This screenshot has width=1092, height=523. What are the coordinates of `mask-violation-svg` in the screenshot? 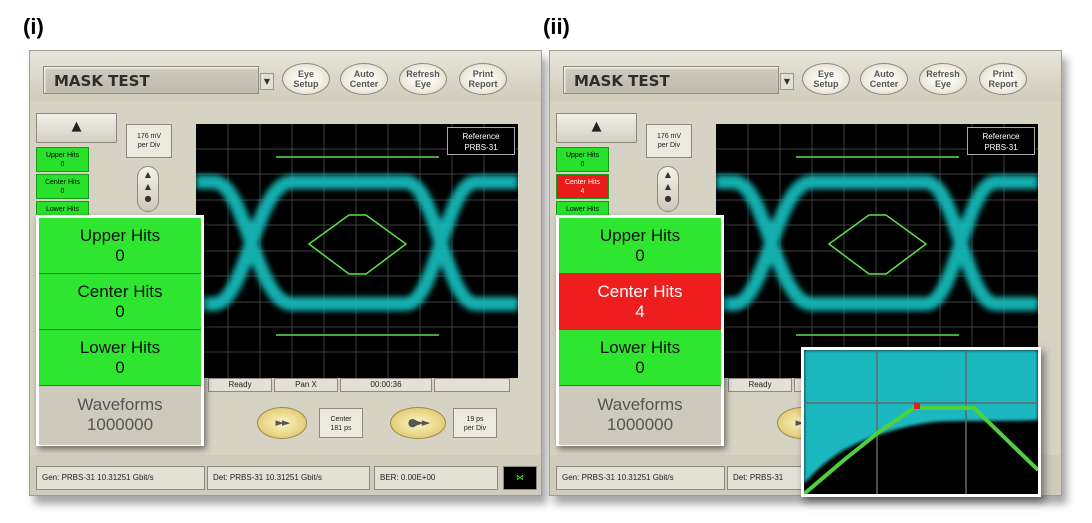 It's located at (921, 422).